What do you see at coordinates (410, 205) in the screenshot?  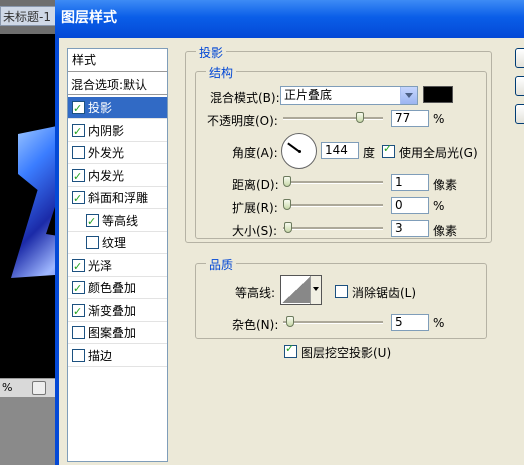 I see `spread-input: 0` at bounding box center [410, 205].